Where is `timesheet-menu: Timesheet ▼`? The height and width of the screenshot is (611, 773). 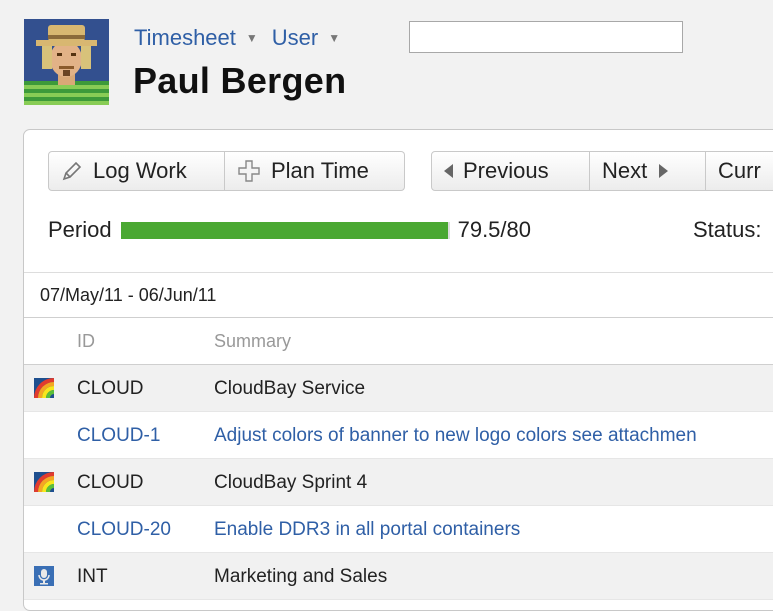
timesheet-menu: Timesheet ▼ is located at coordinates (203, 38).